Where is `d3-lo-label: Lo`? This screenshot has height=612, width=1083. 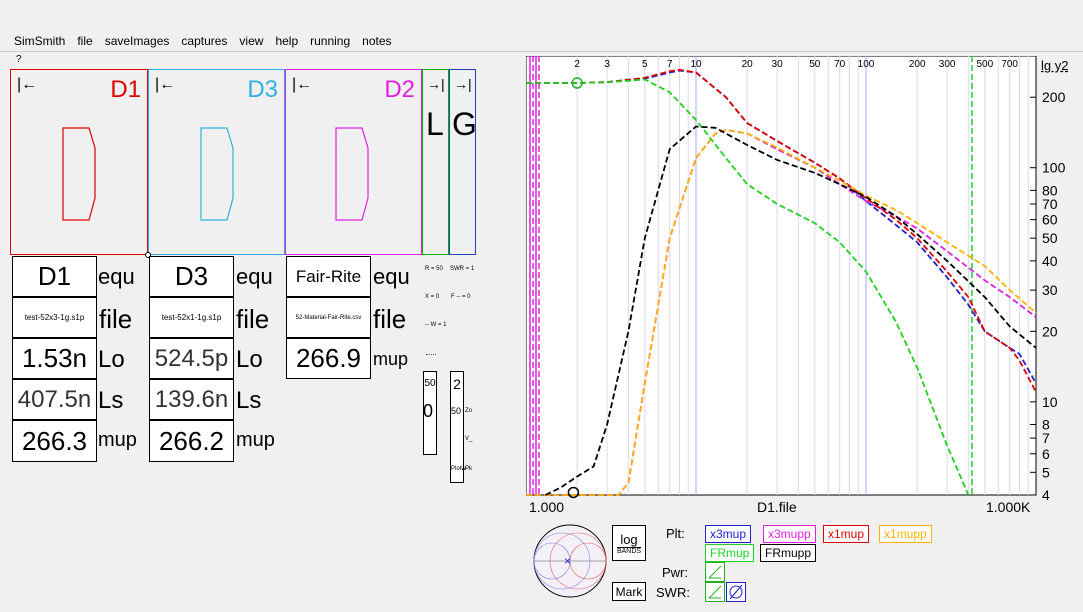 d3-lo-label: Lo is located at coordinates (249, 359).